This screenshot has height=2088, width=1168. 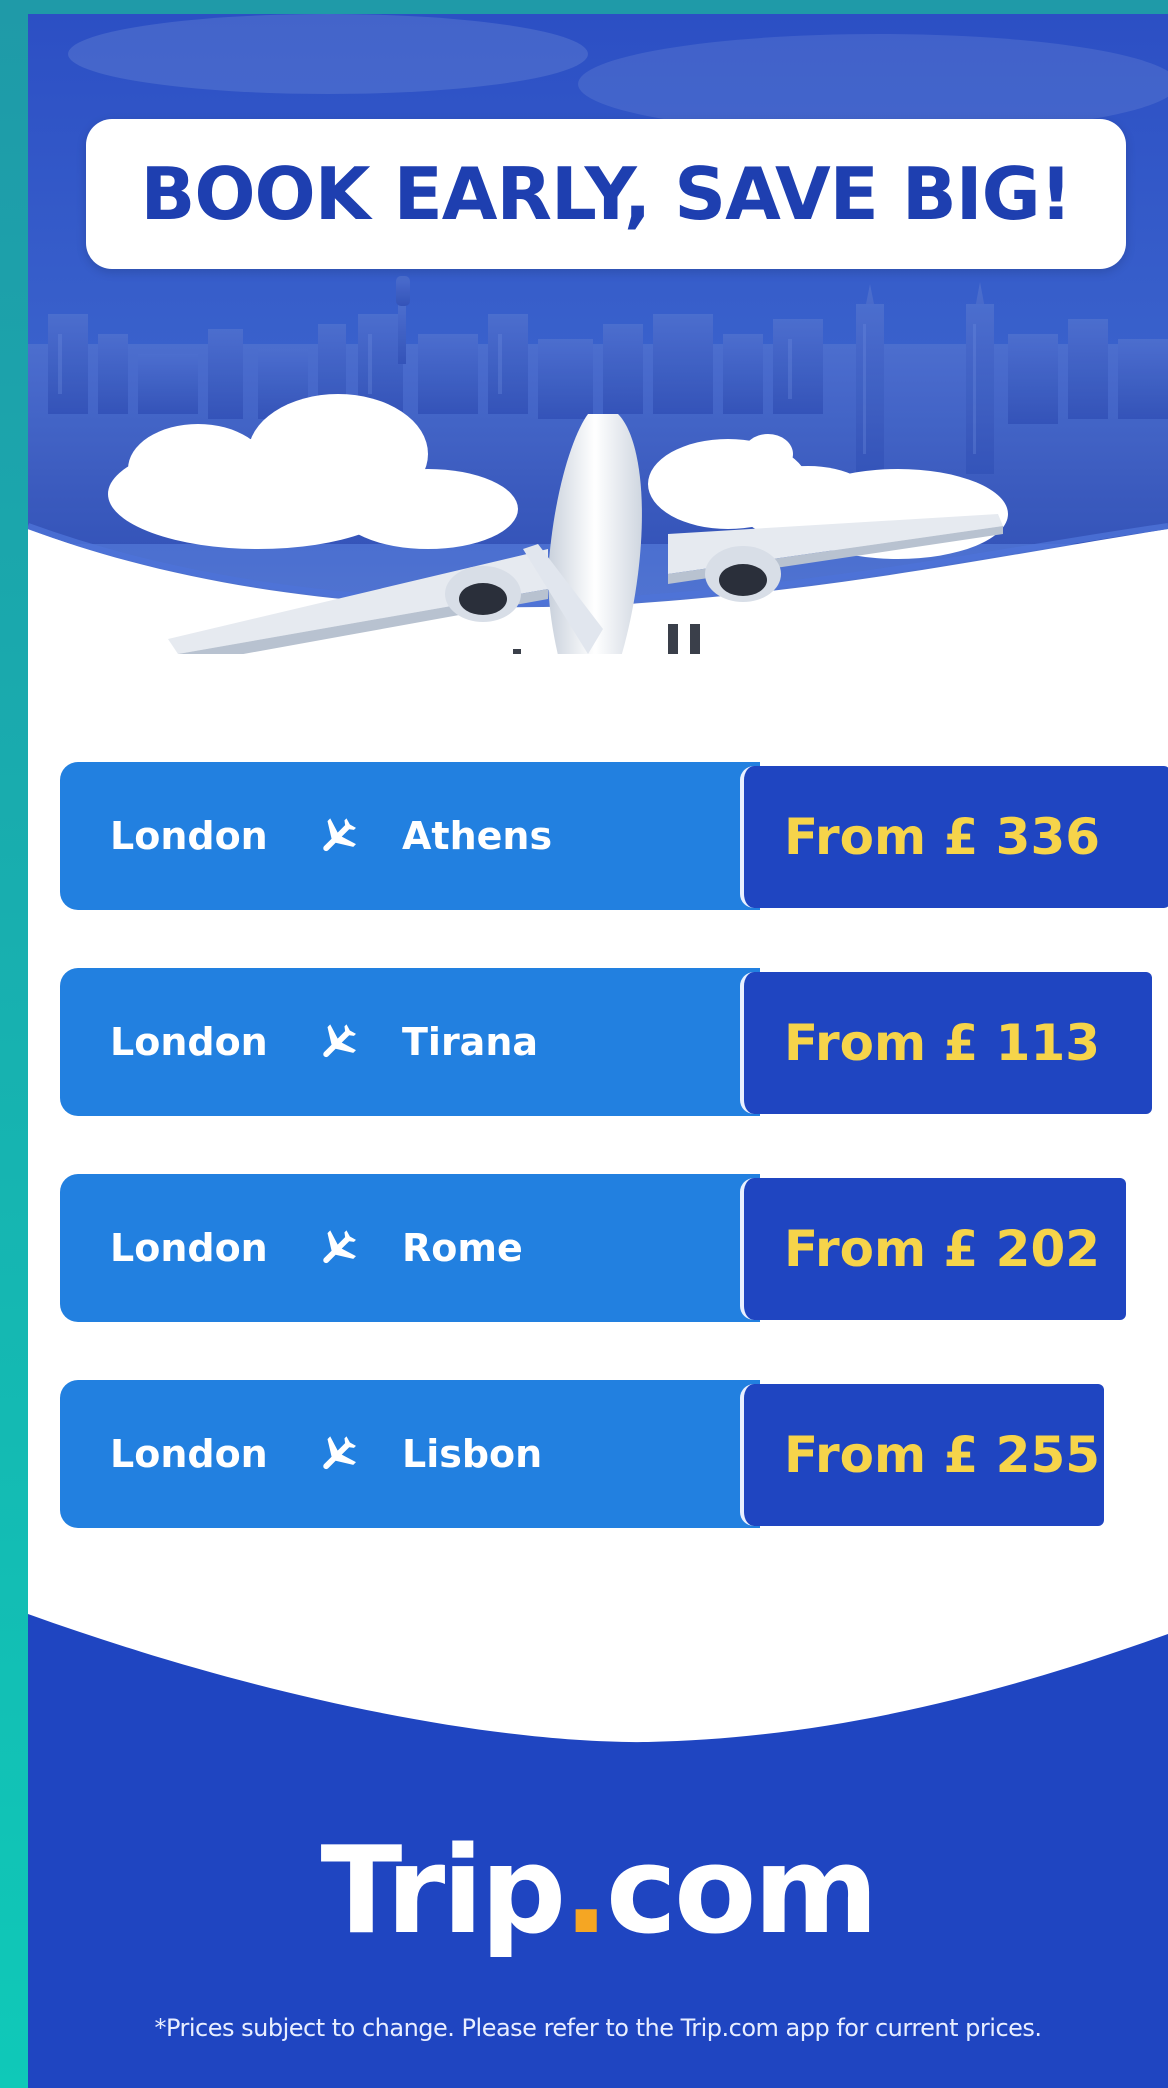 I want to click on price: From £ 255, so click(x=942, y=1455).